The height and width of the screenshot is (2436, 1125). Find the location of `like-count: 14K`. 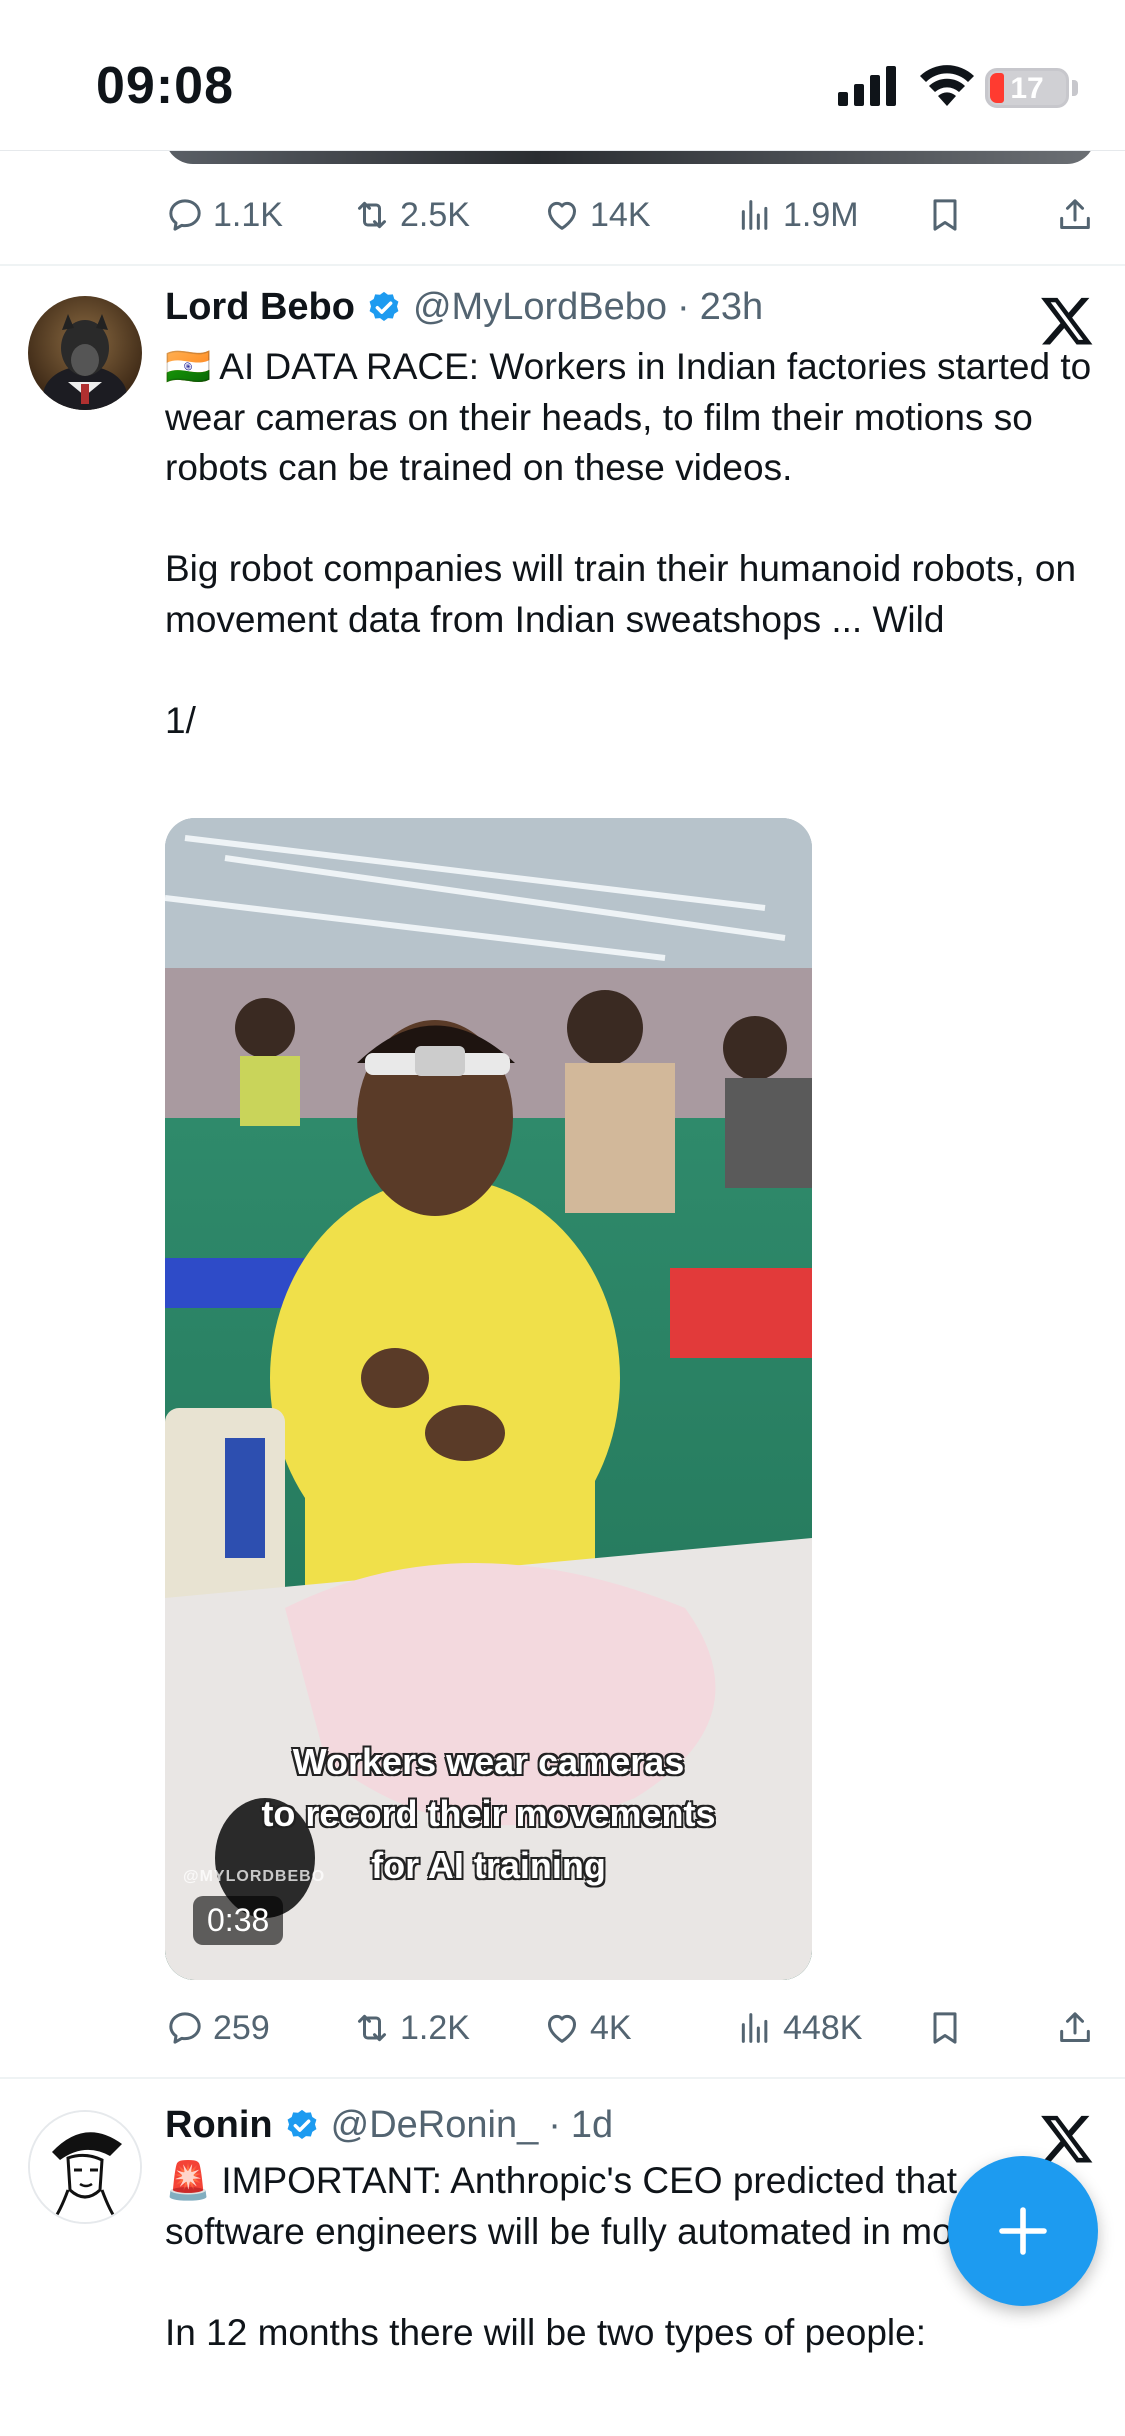

like-count: 14K is located at coordinates (620, 214).